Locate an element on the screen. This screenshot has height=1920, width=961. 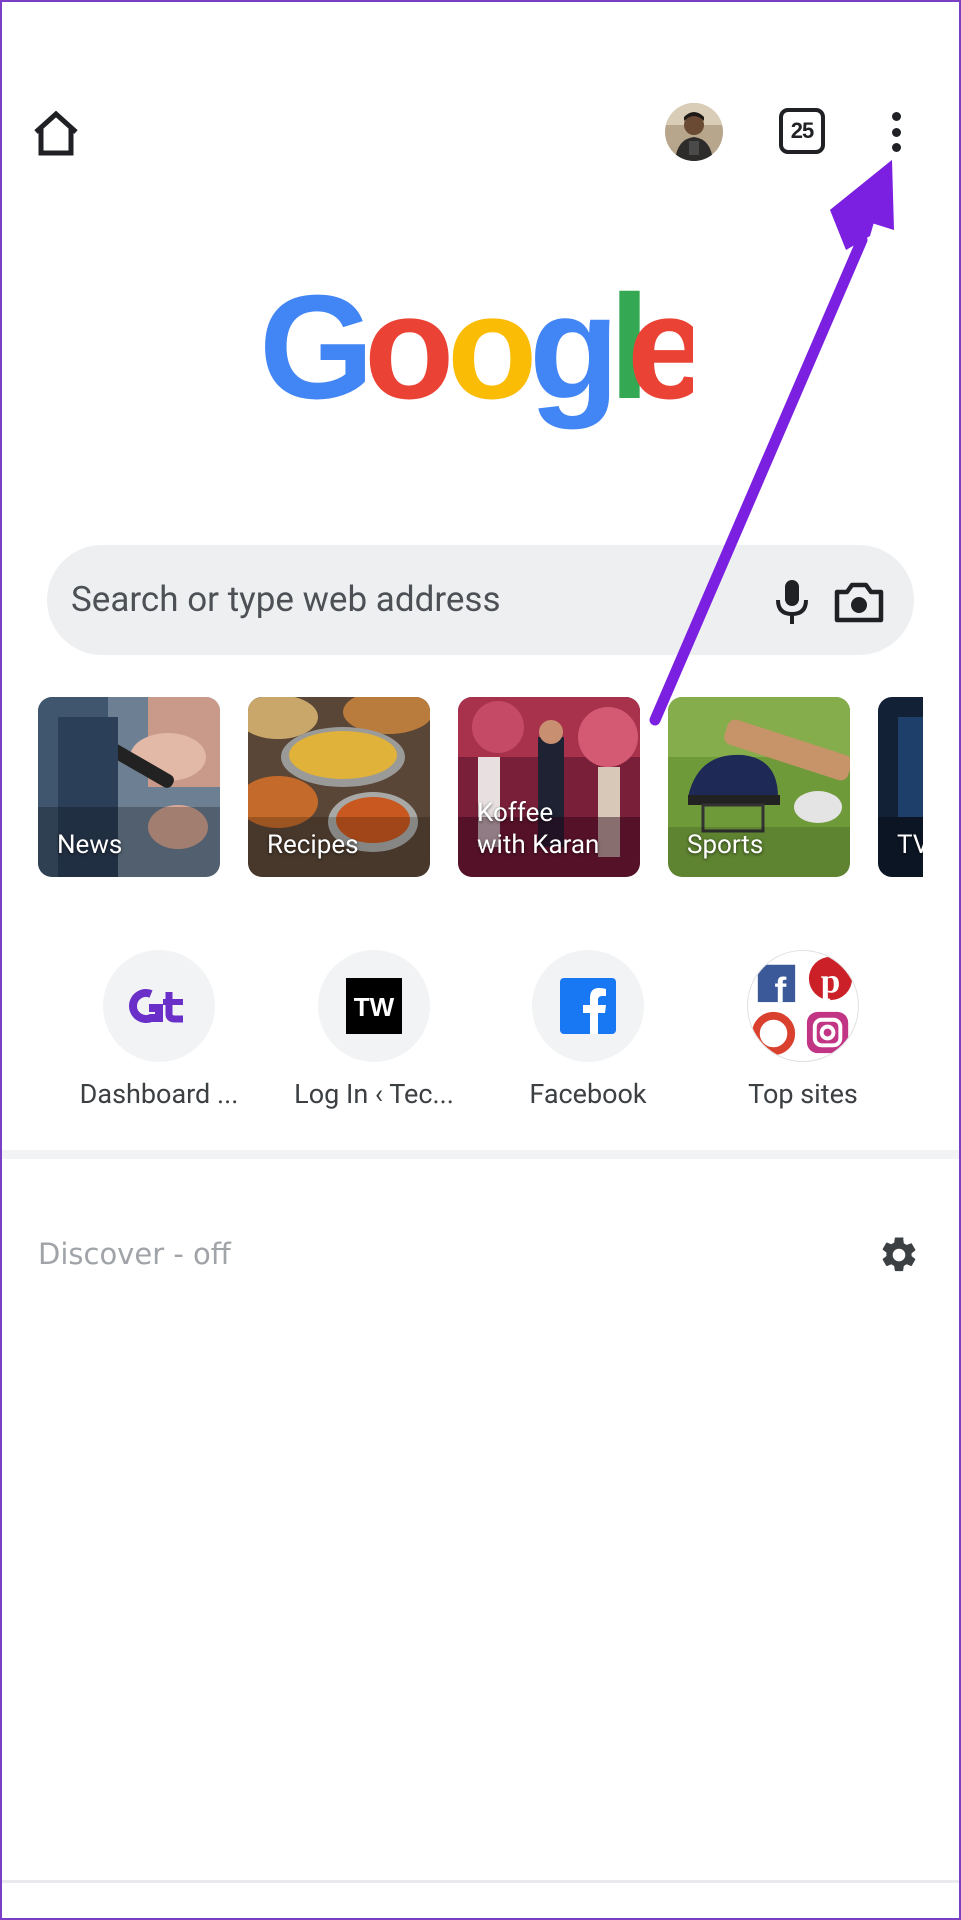
topic-carousel: News Recipes Koffee with Karan Sports TV is located at coordinates (480, 787).